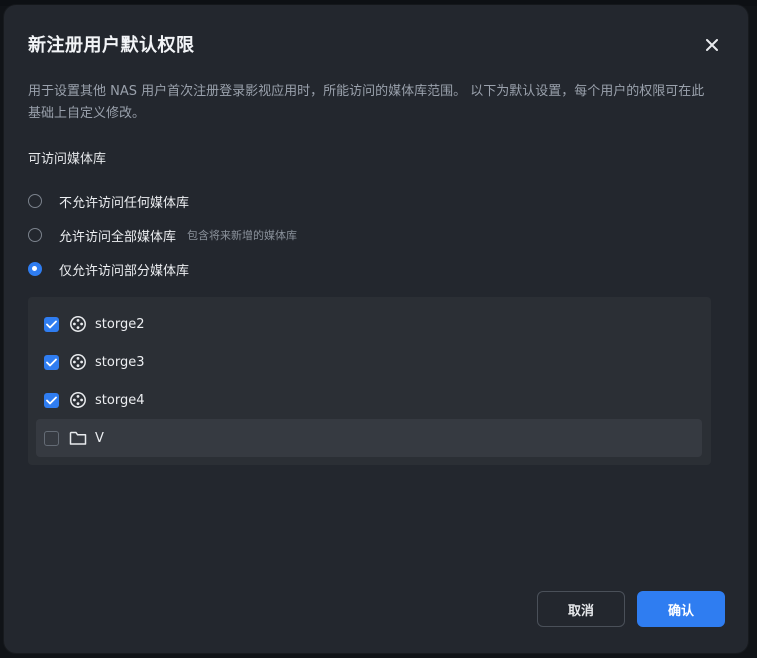  What do you see at coordinates (369, 362) in the screenshot?
I see `library-item-storge3: storge3` at bounding box center [369, 362].